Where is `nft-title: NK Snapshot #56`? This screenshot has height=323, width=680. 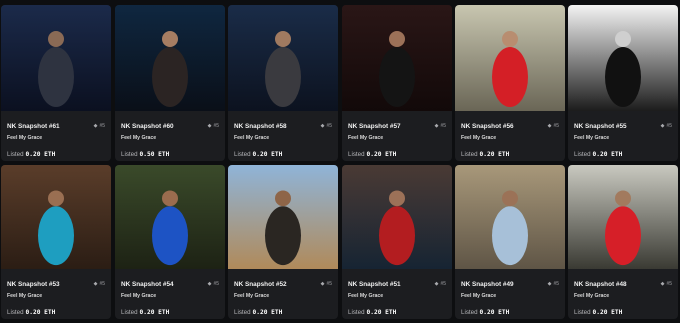 nft-title: NK Snapshot #56 is located at coordinates (487, 126).